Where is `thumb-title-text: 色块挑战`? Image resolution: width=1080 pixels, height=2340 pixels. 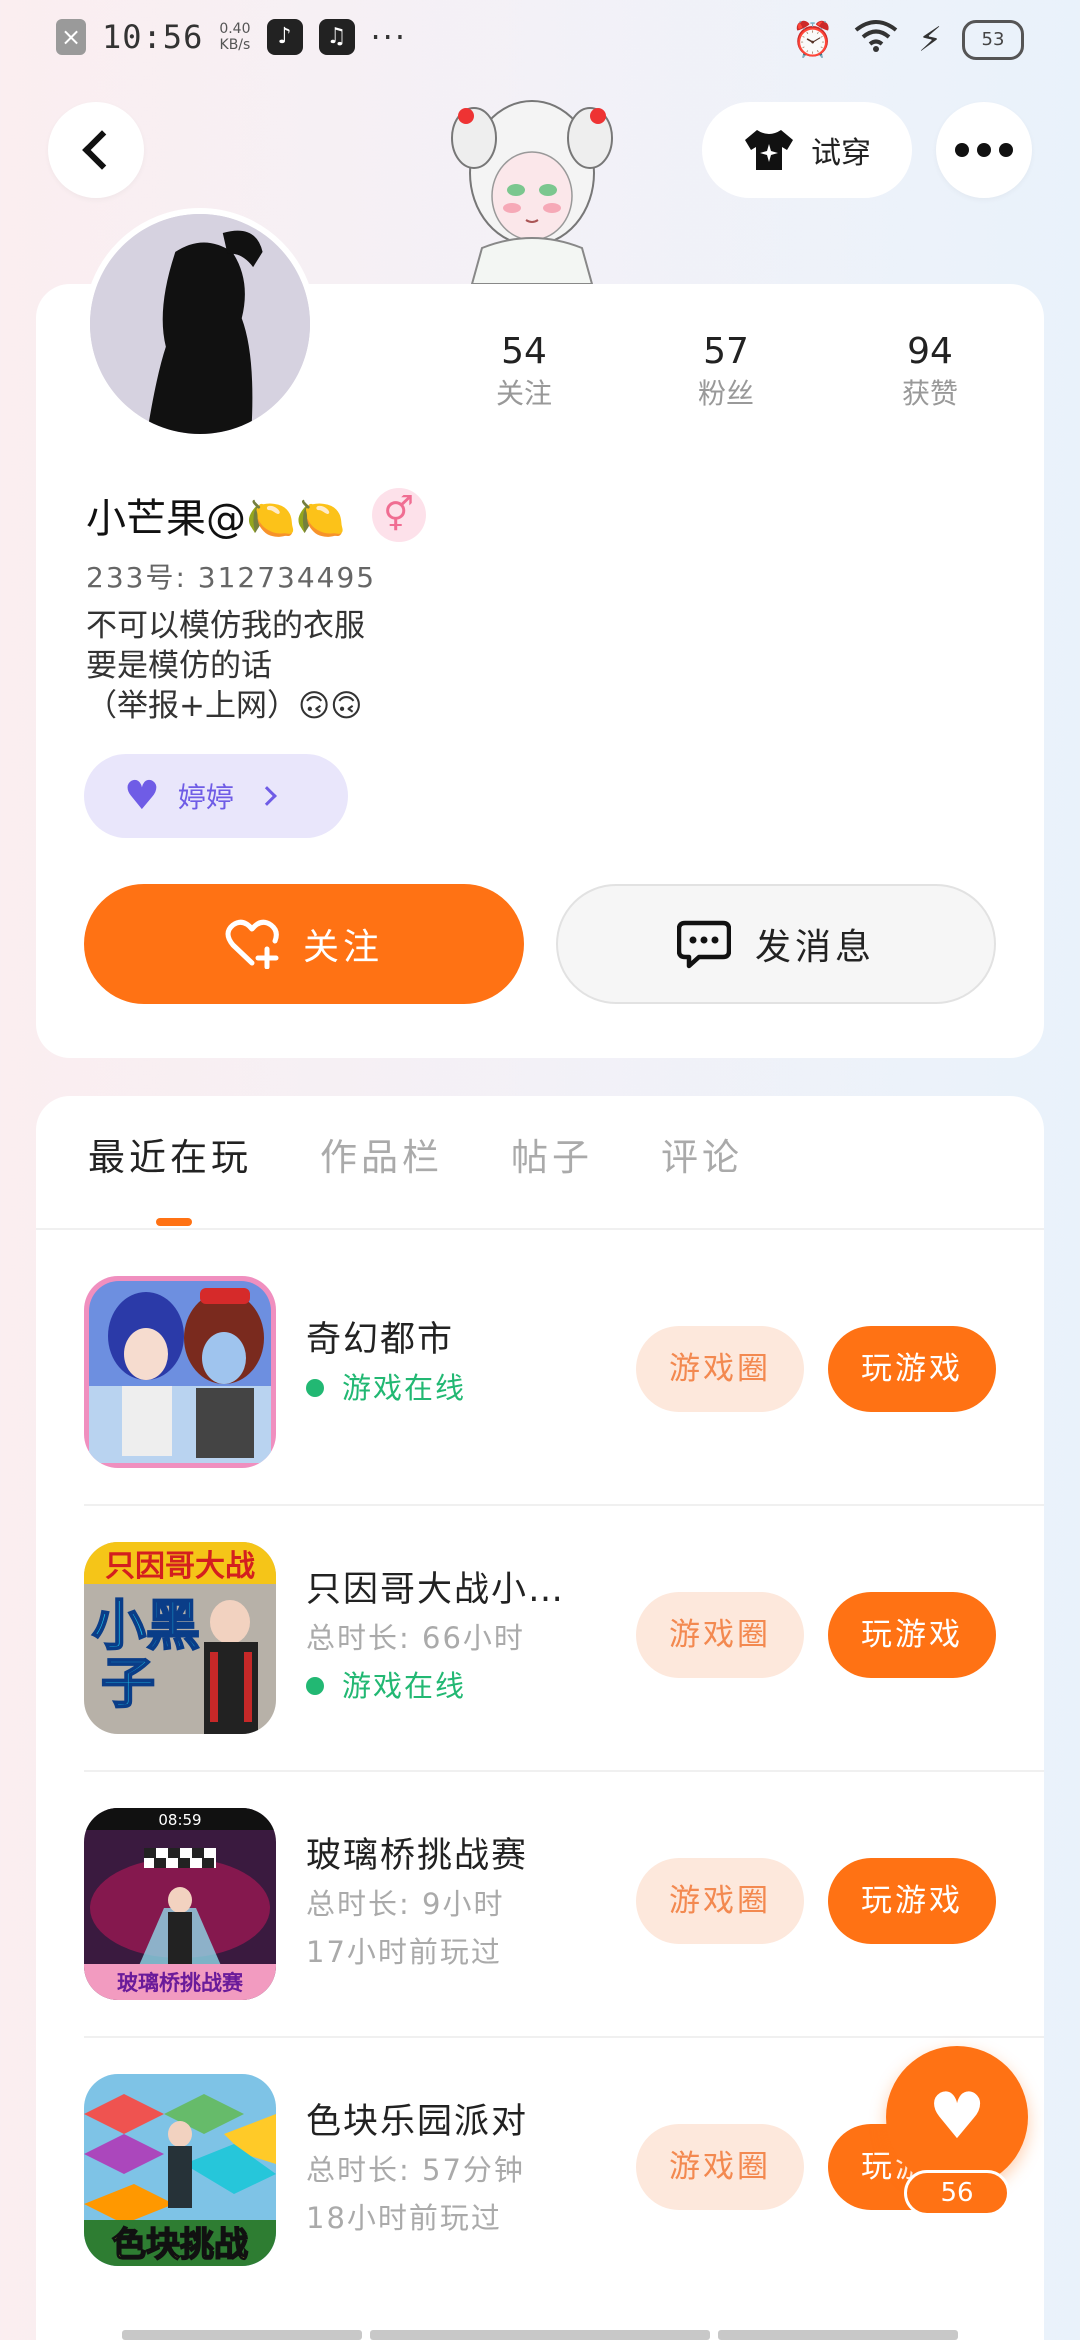
thumb-title-text: 色块挑战 is located at coordinates (180, 2245).